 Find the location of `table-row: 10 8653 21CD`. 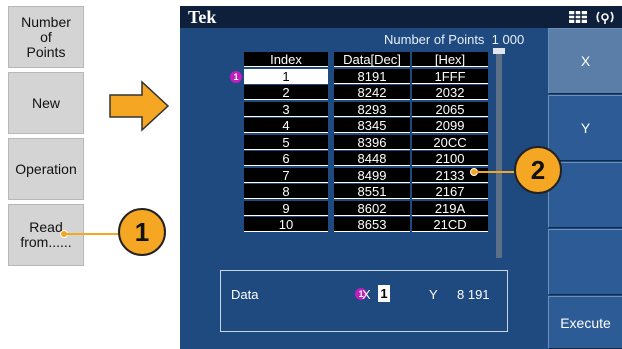

table-row: 10 8653 21CD is located at coordinates (369, 225).